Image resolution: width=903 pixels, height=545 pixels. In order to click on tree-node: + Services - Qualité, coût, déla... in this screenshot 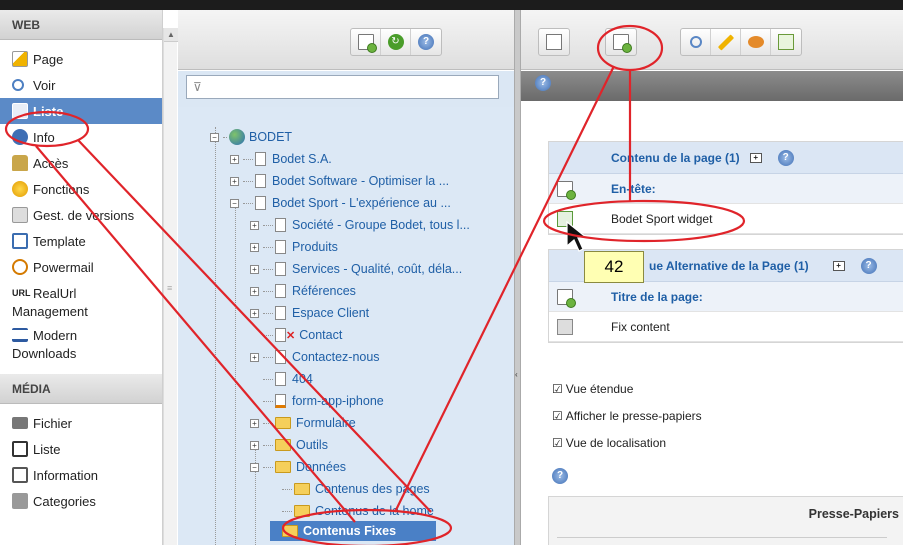, I will do `click(356, 269)`.